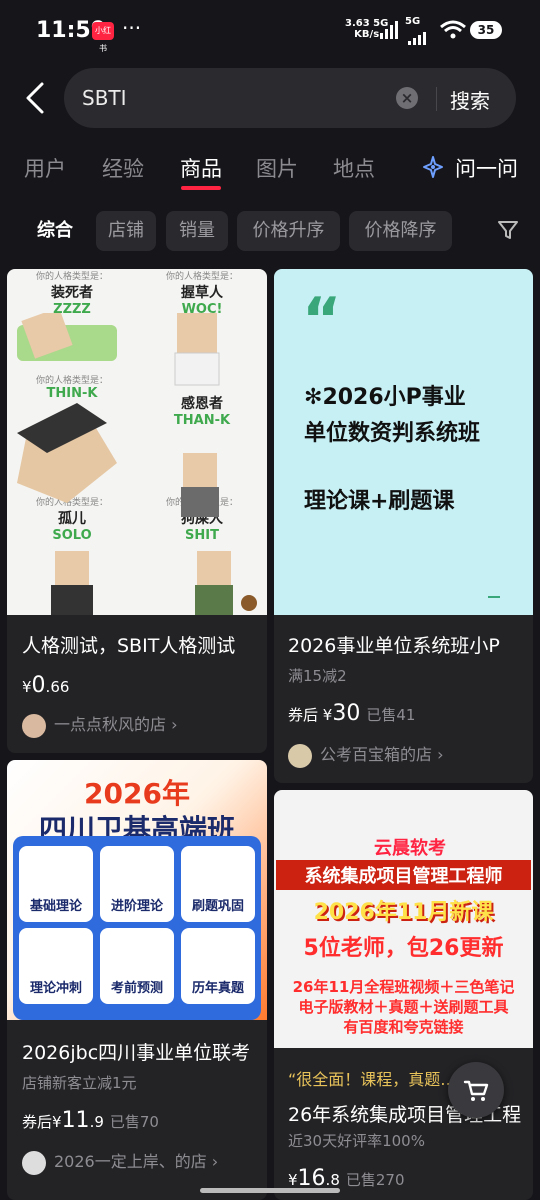  Describe the element at coordinates (385, 397) in the screenshot. I see `art-line1: ✻2026小P事业` at that location.